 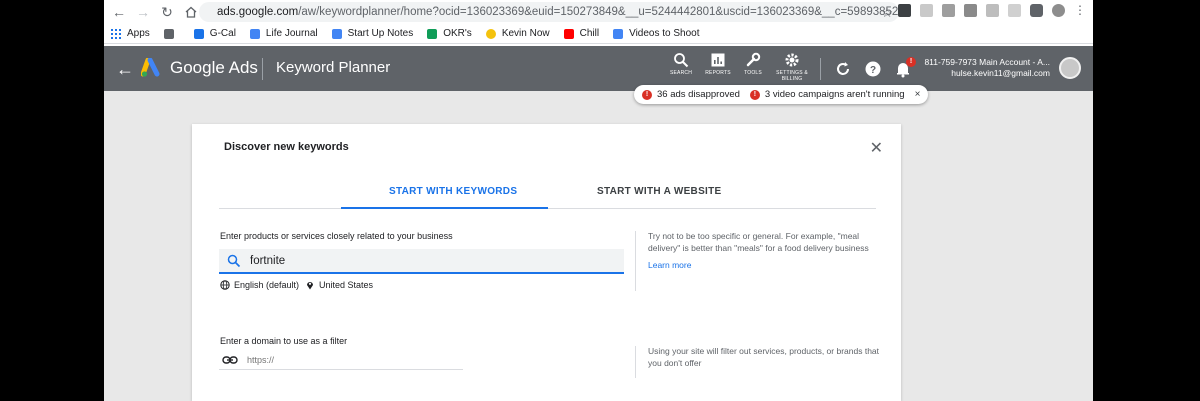 I want to click on bookmark-folder, so click(x=171, y=33).